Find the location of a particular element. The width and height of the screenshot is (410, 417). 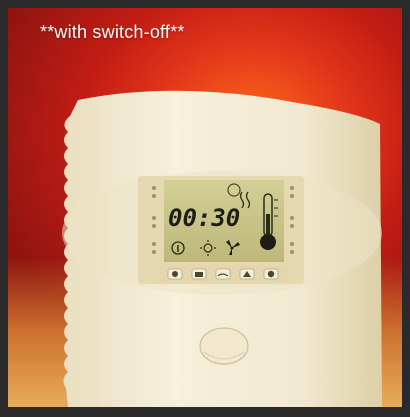

light-button-icon is located at coordinates (175, 274).